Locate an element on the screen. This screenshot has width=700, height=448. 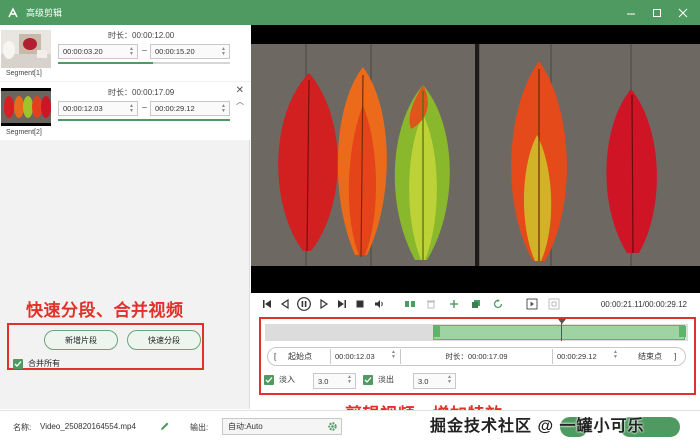
fade-in-checkbox: 淡入 is located at coordinates (279, 379).